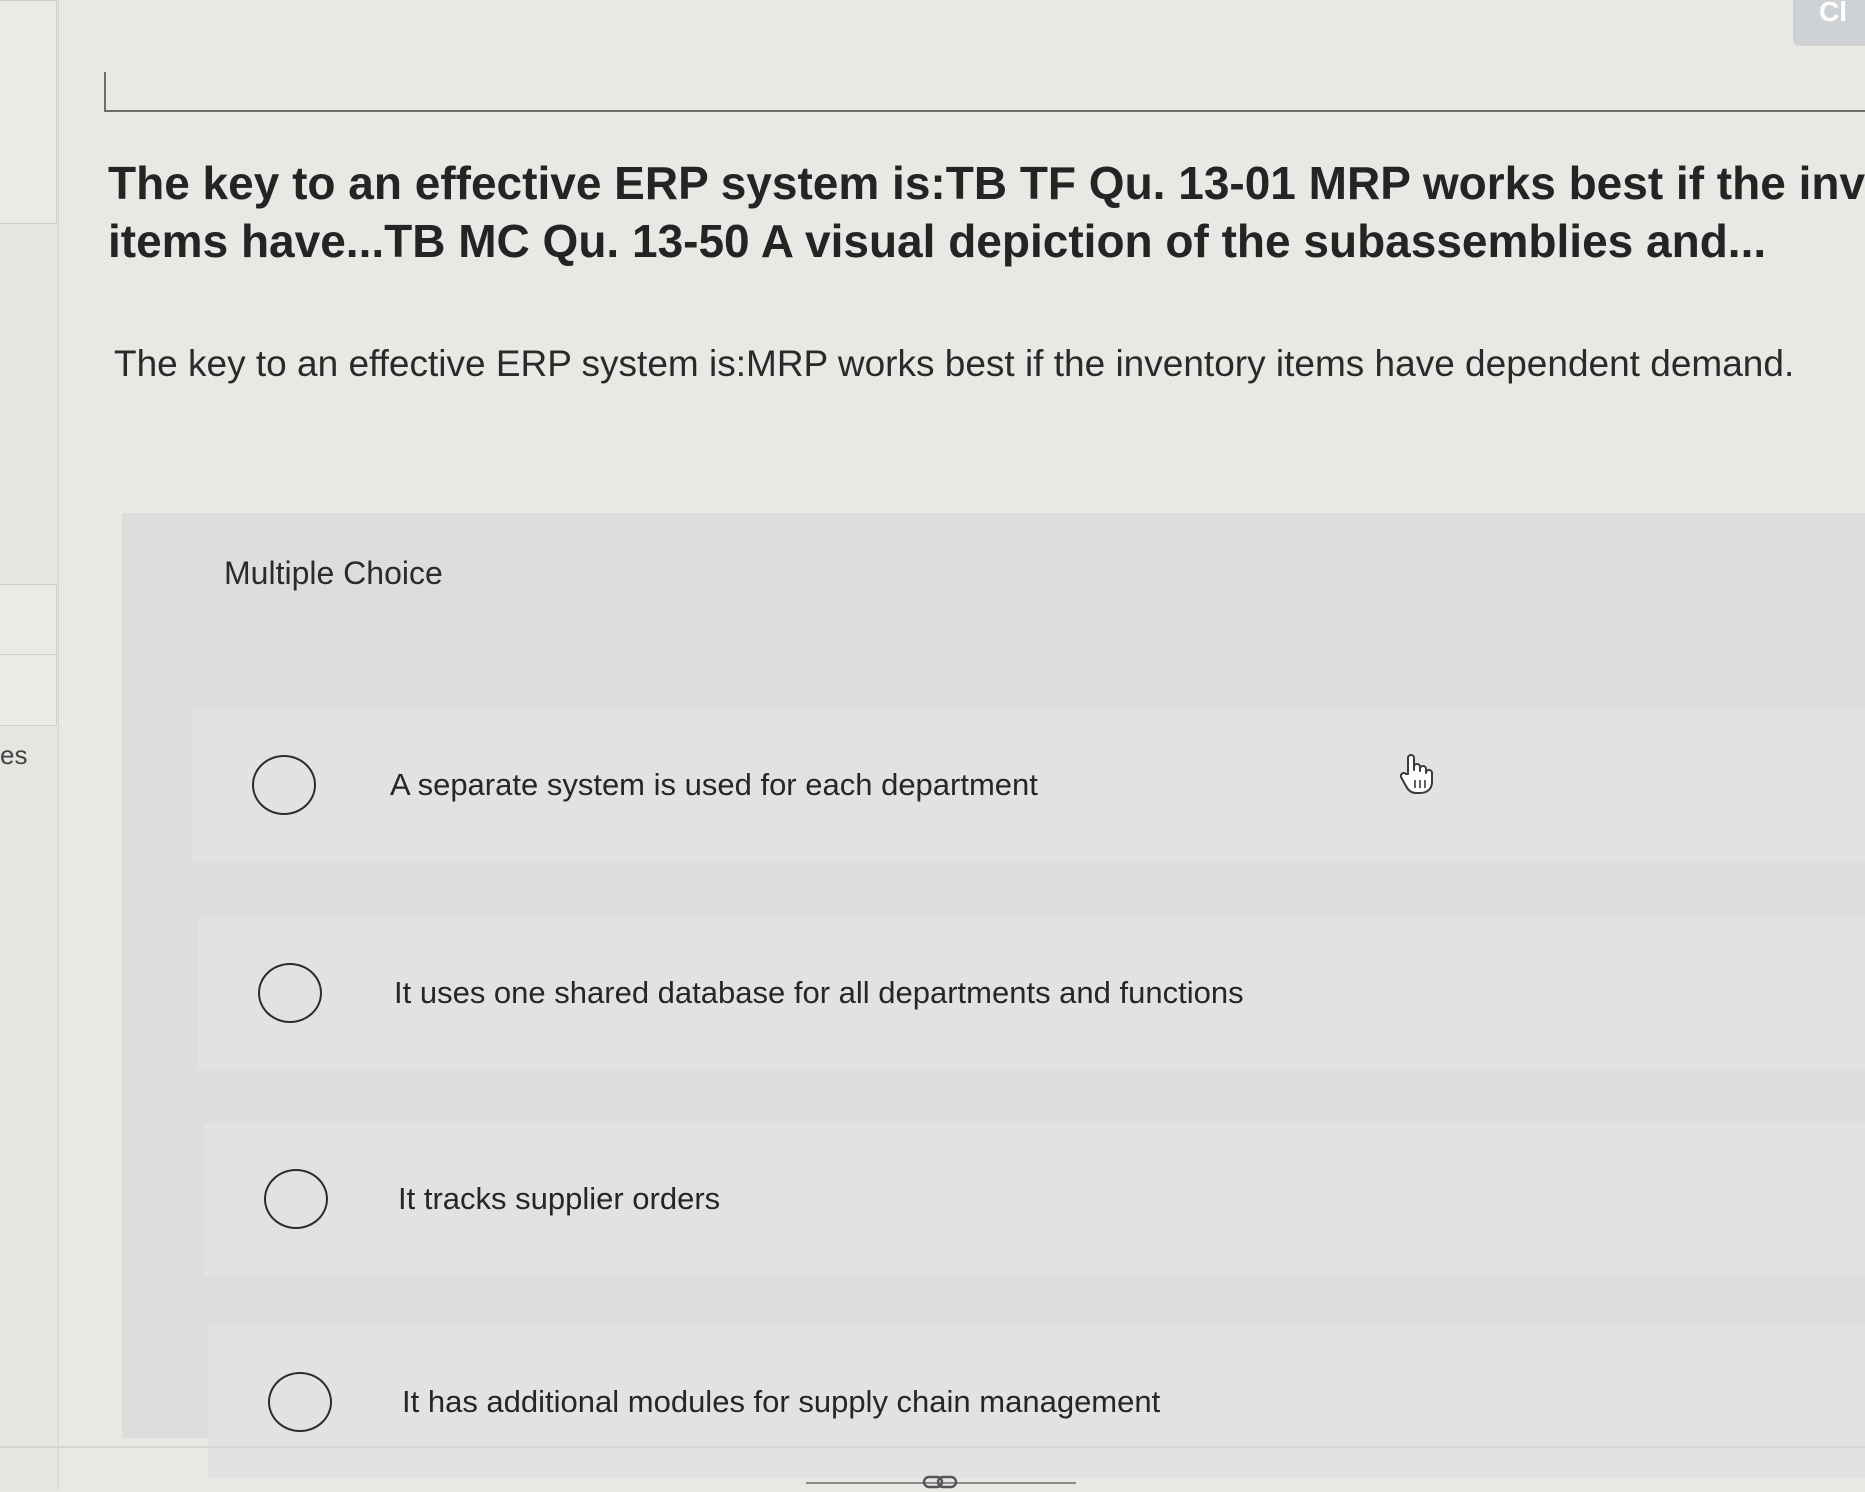  What do you see at coordinates (29, 745) in the screenshot?
I see `left-sidebar: es` at bounding box center [29, 745].